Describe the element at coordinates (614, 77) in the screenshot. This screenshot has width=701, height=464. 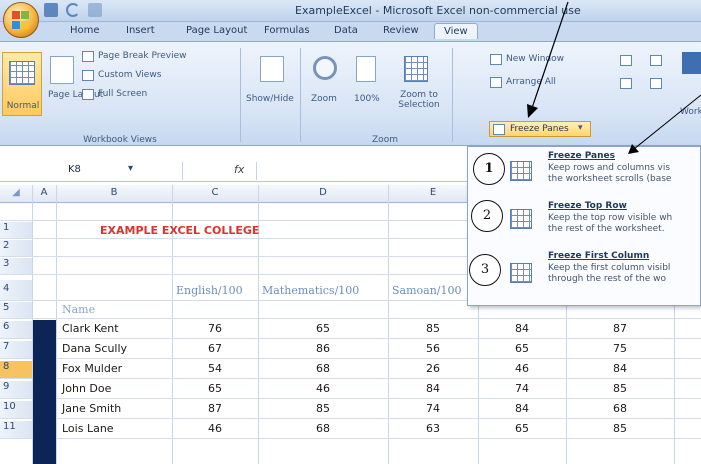
I see `annotation-arrows` at that location.